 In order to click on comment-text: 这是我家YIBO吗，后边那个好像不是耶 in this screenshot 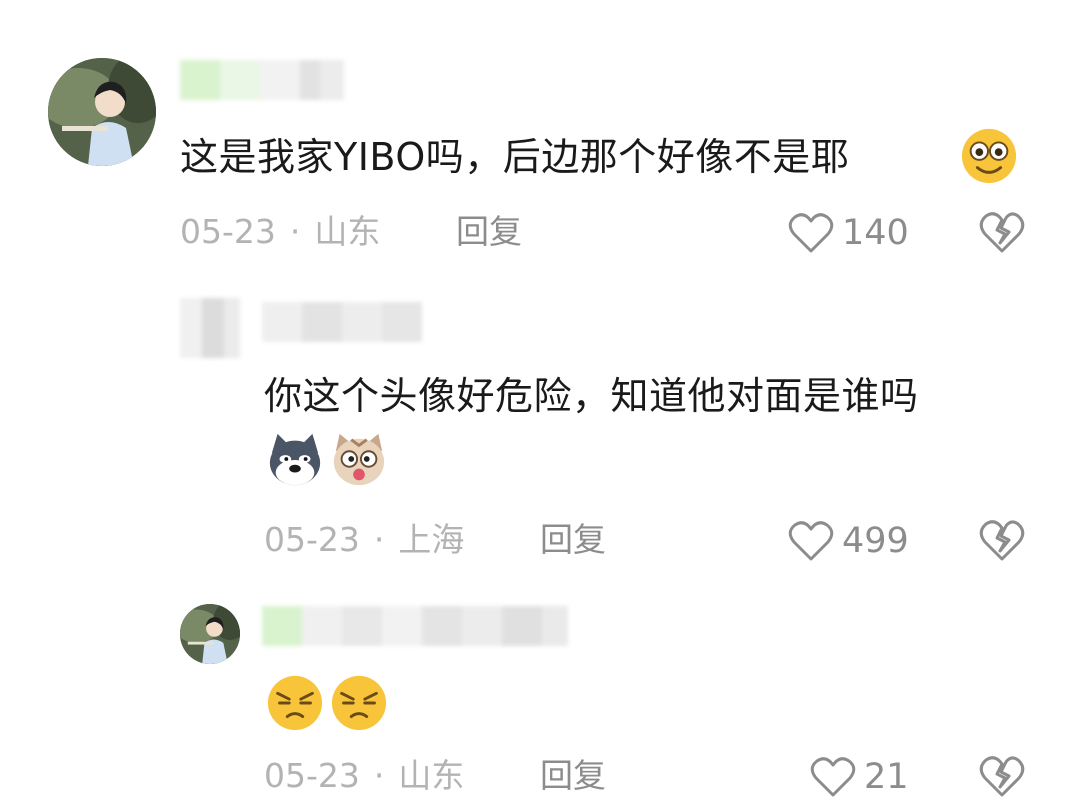, I will do `click(515, 157)`.